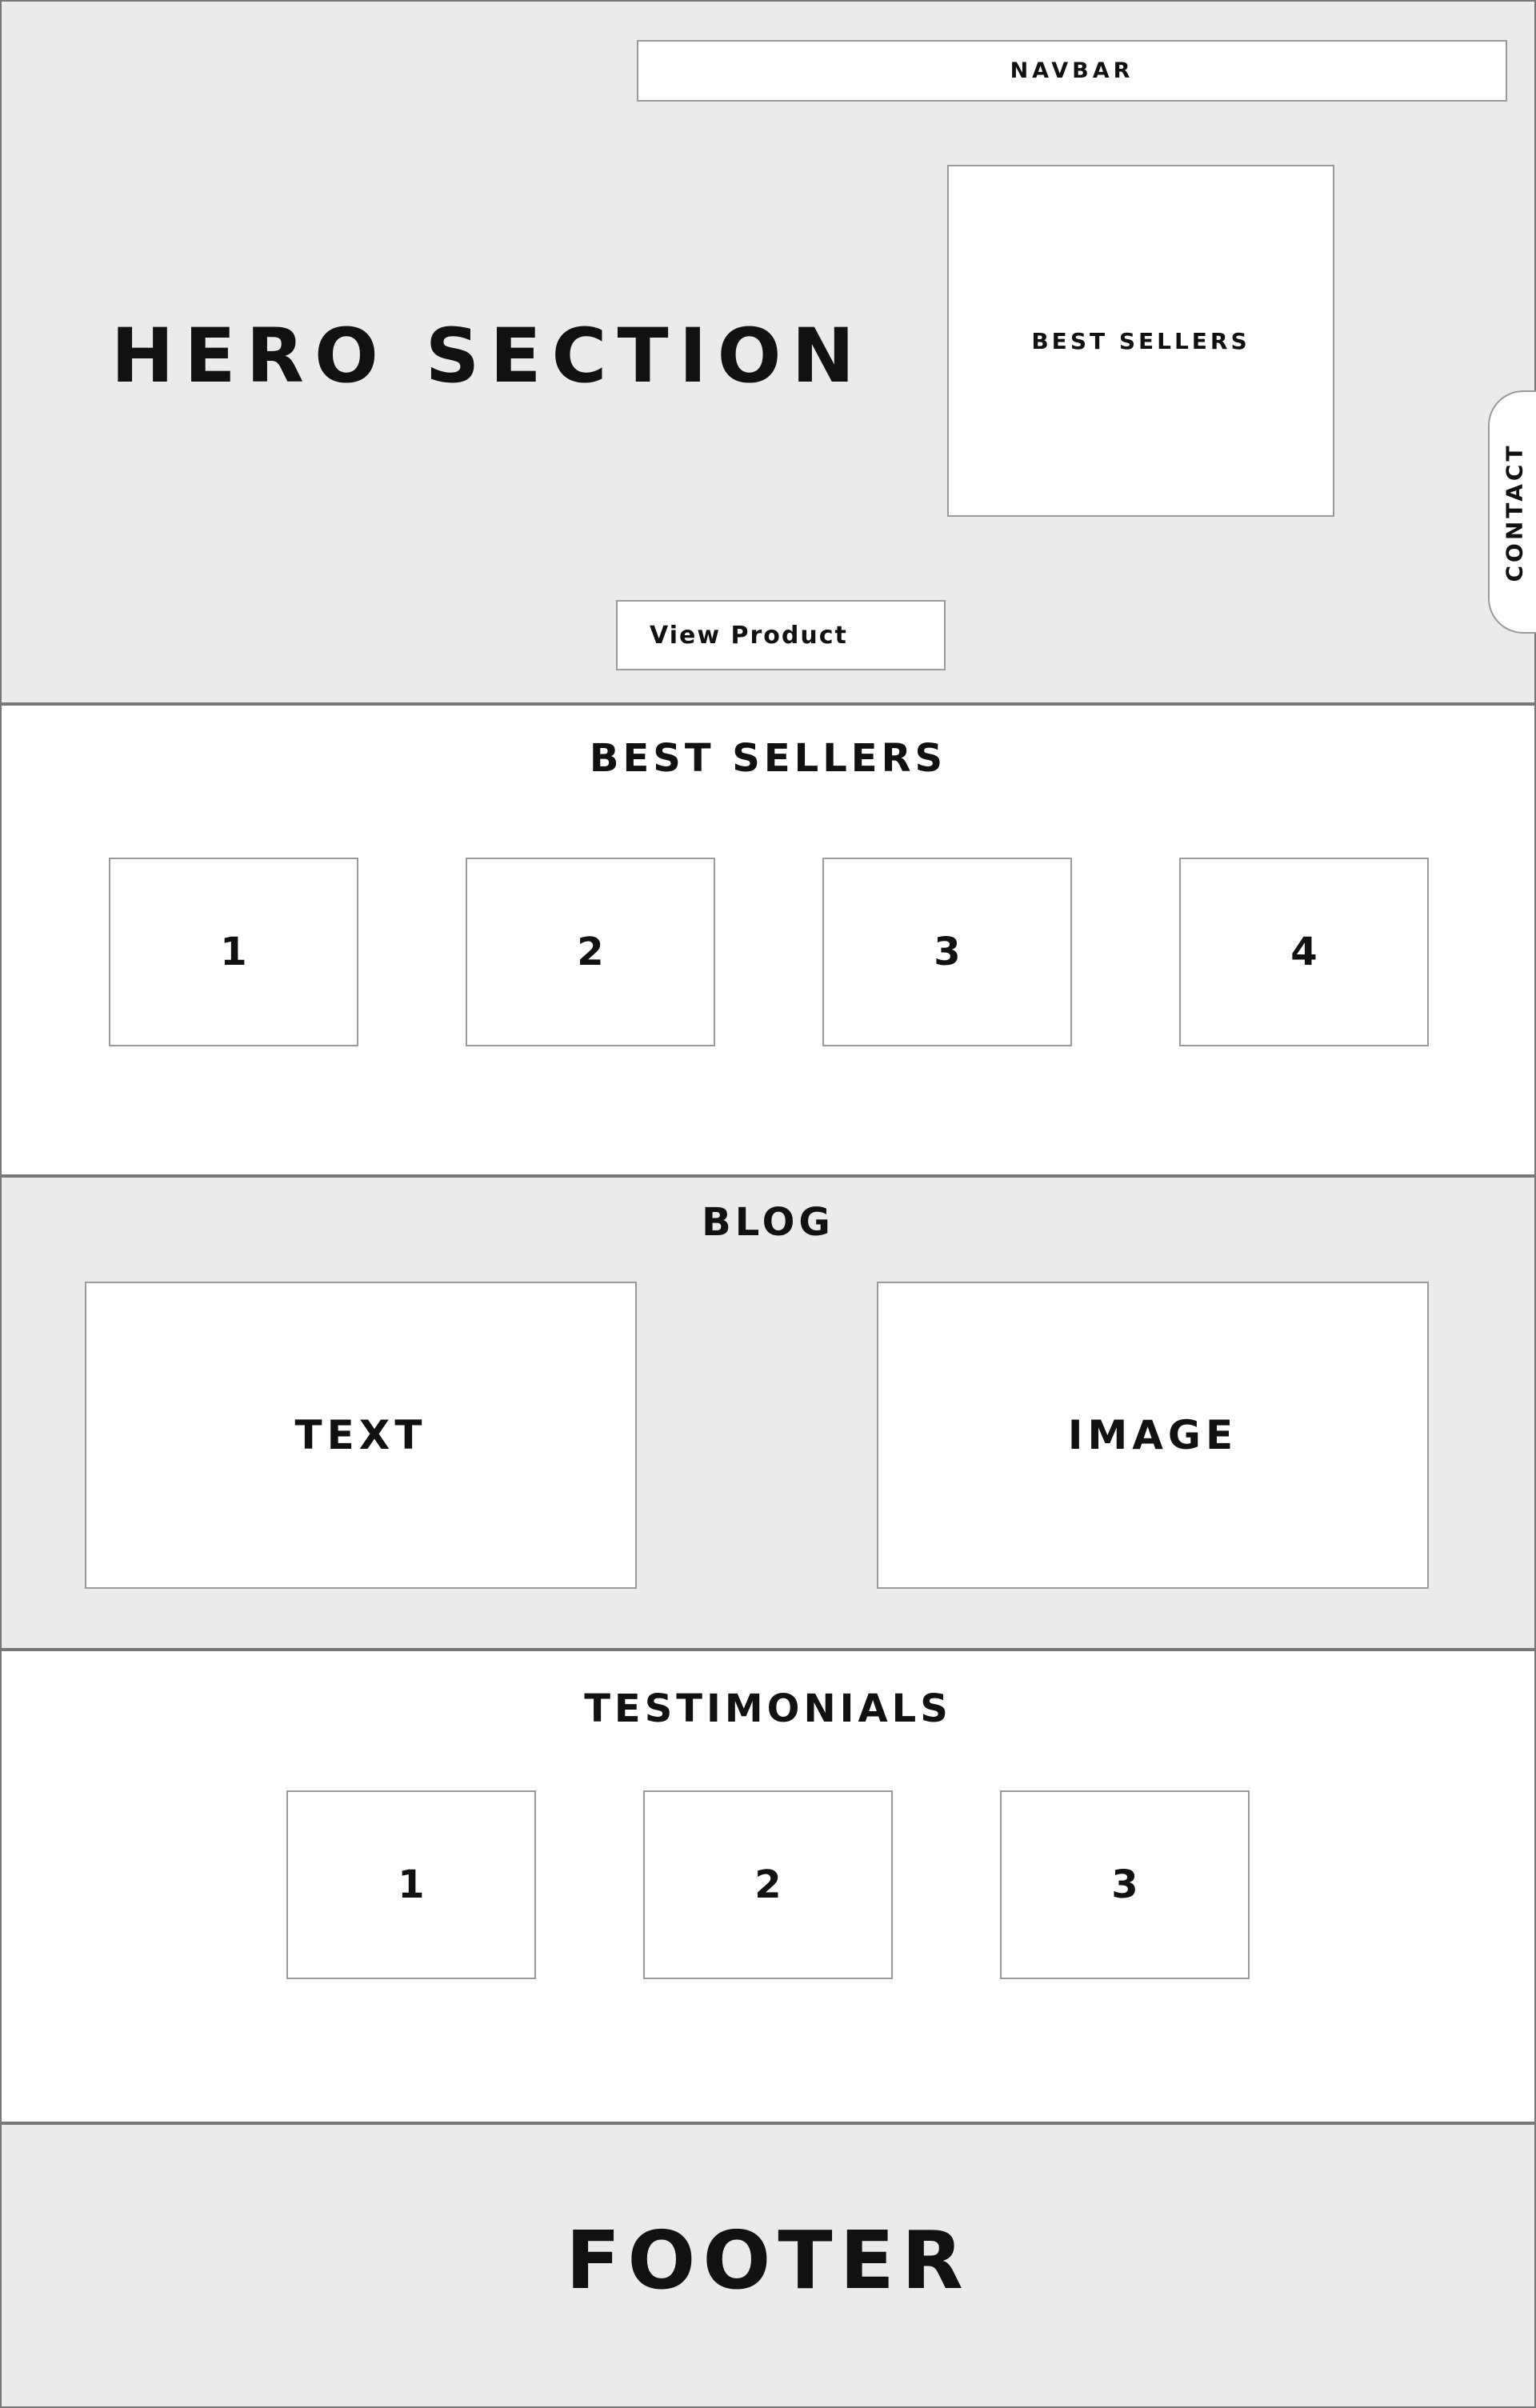  I want to click on best-seller-card-1: 1, so click(233, 952).